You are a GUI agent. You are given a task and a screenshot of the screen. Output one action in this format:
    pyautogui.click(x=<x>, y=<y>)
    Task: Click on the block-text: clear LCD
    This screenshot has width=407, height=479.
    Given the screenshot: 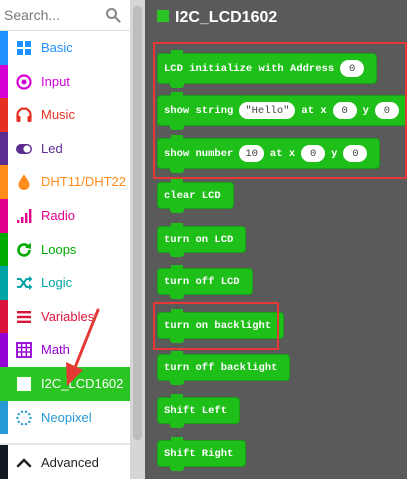 What is the action you would take?
    pyautogui.click(x=192, y=195)
    